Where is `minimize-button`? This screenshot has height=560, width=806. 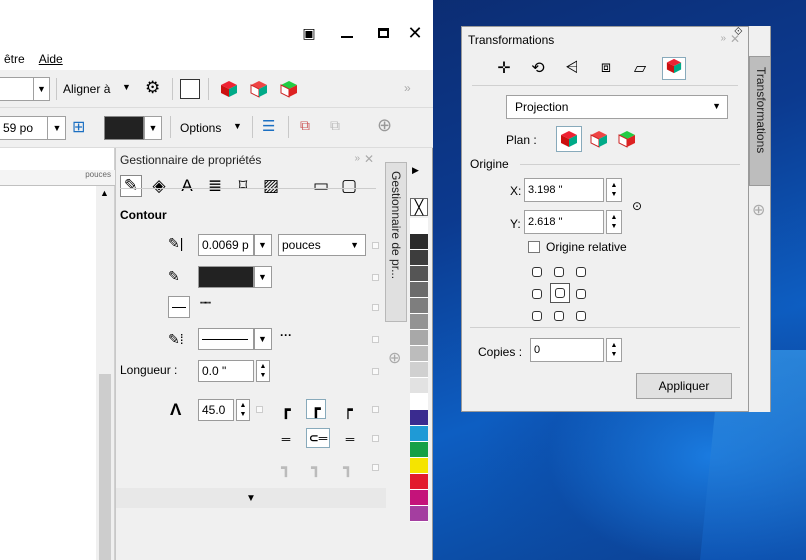
minimize-button is located at coordinates (347, 33).